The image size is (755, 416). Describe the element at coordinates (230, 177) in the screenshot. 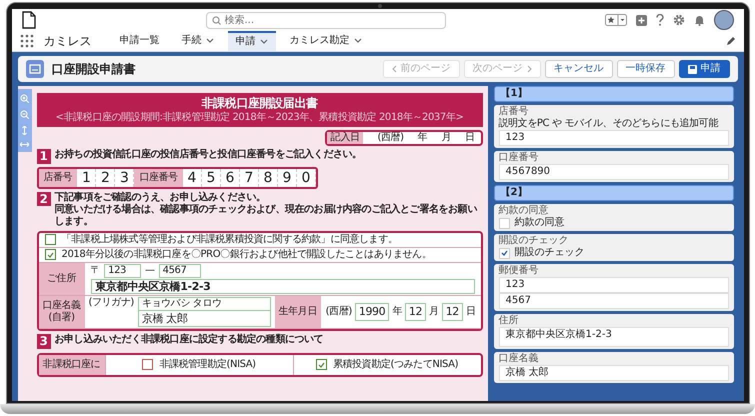

I see `digit-cell: 6` at that location.